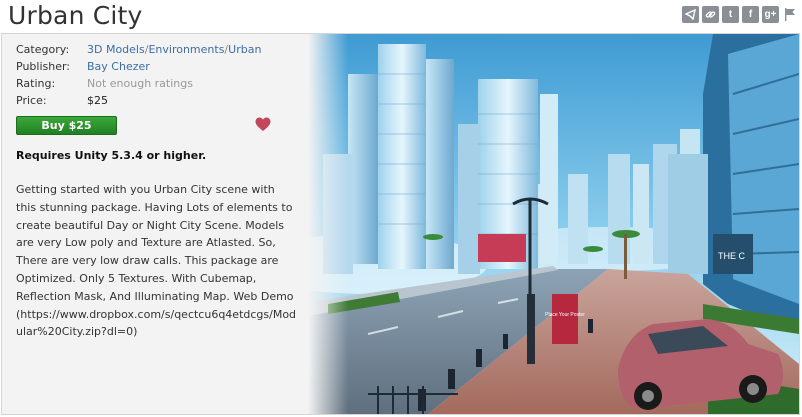 The height and width of the screenshot is (417, 802). Describe the element at coordinates (43, 49) in the screenshot. I see `category-label: Category:` at that location.